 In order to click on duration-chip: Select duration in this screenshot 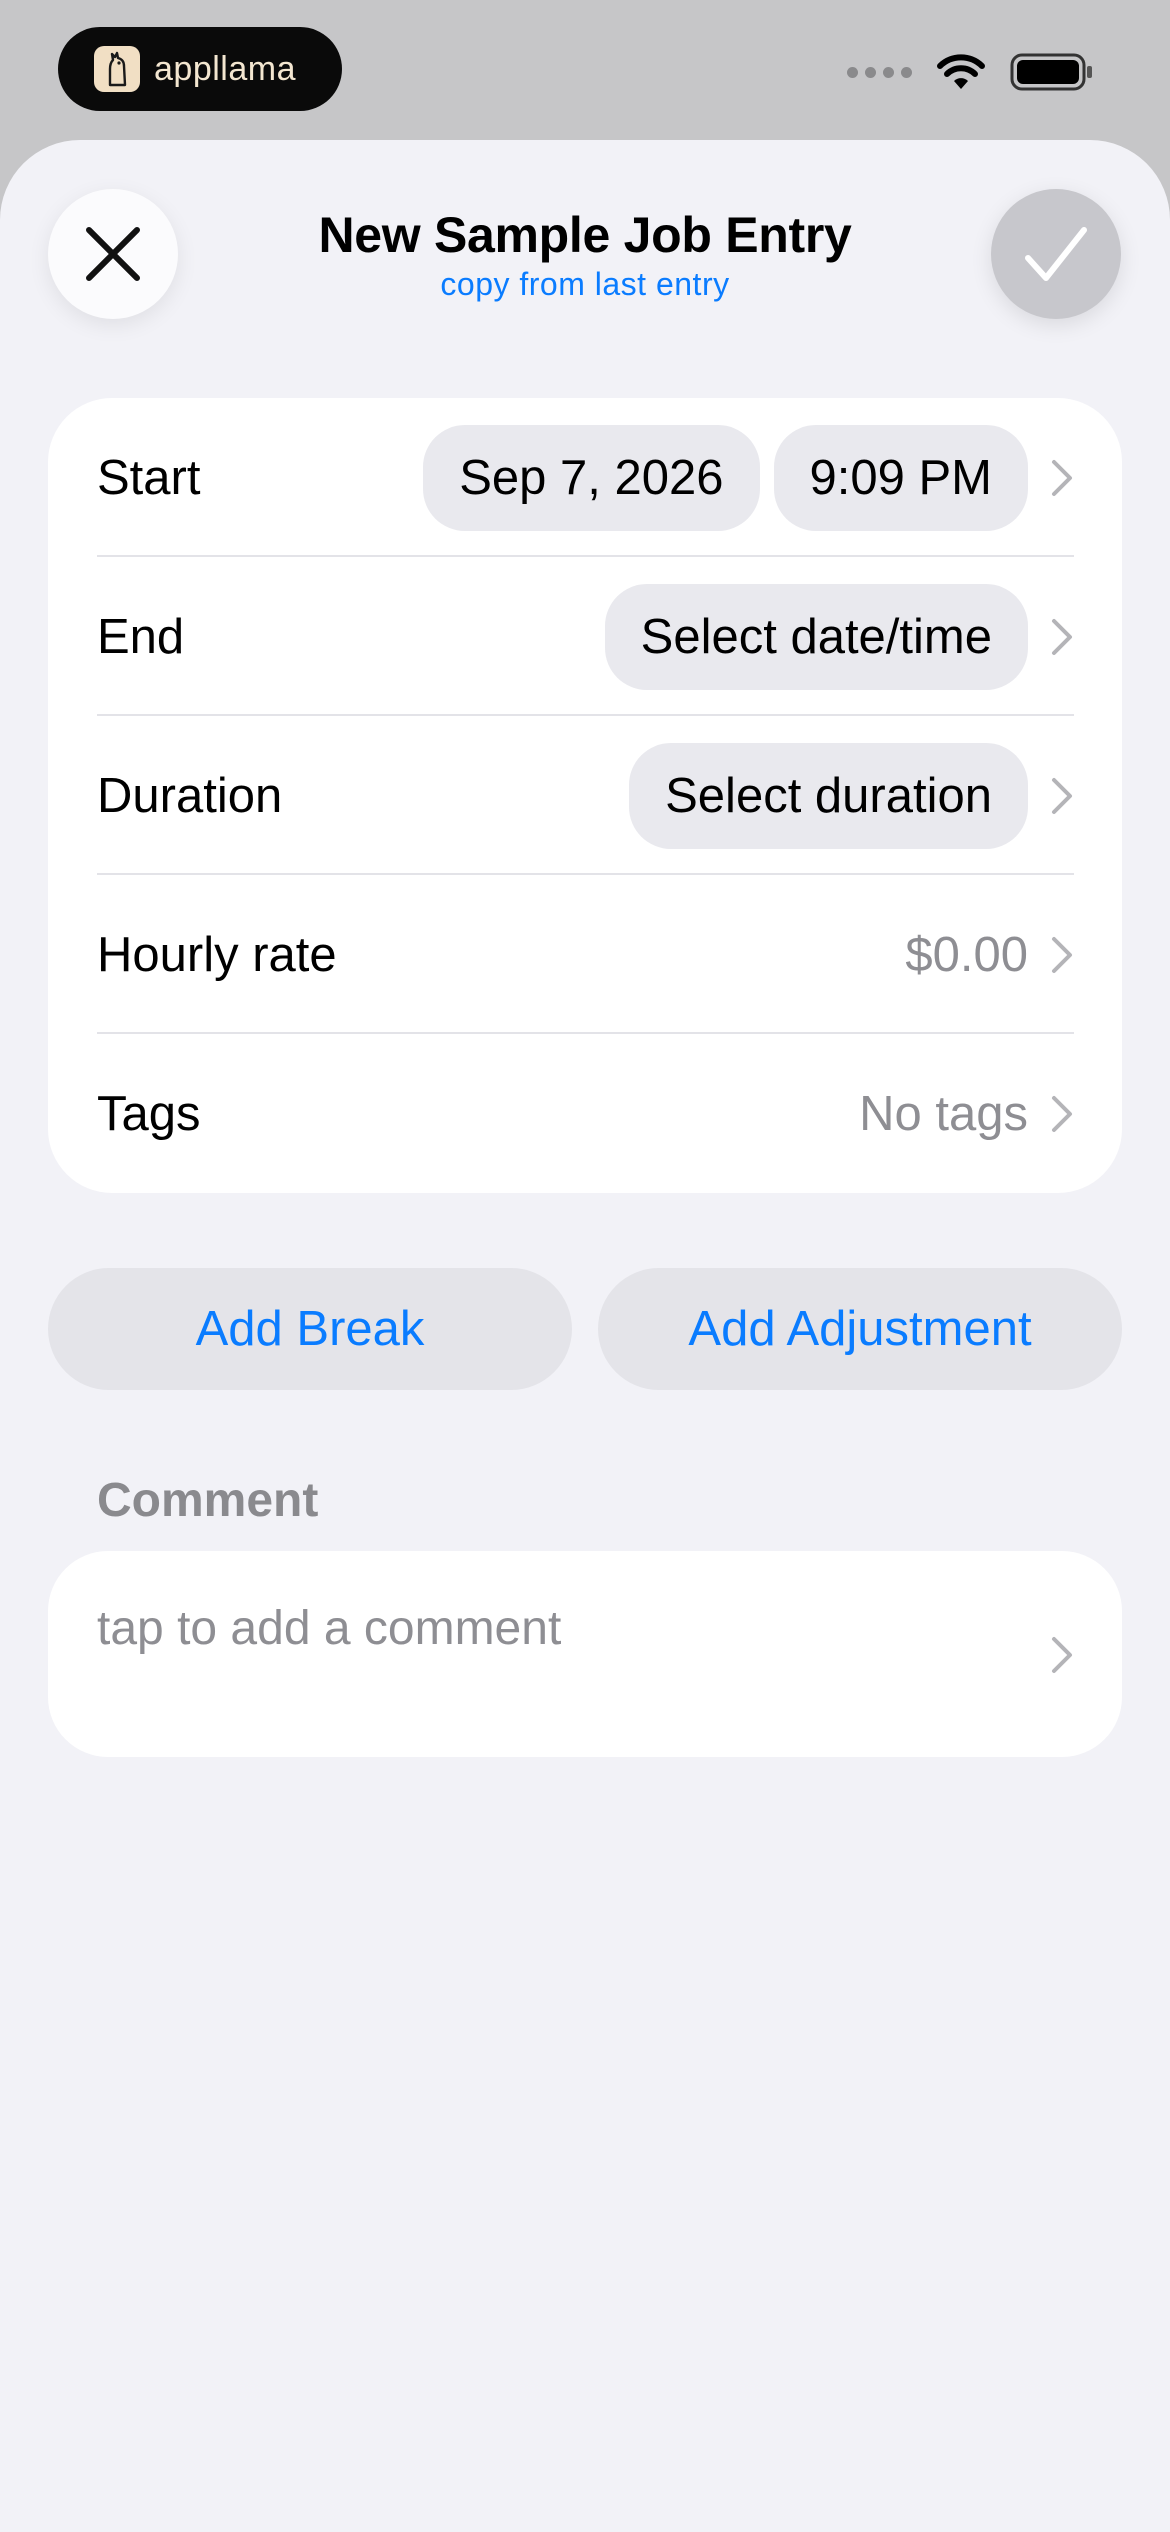, I will do `click(828, 795)`.